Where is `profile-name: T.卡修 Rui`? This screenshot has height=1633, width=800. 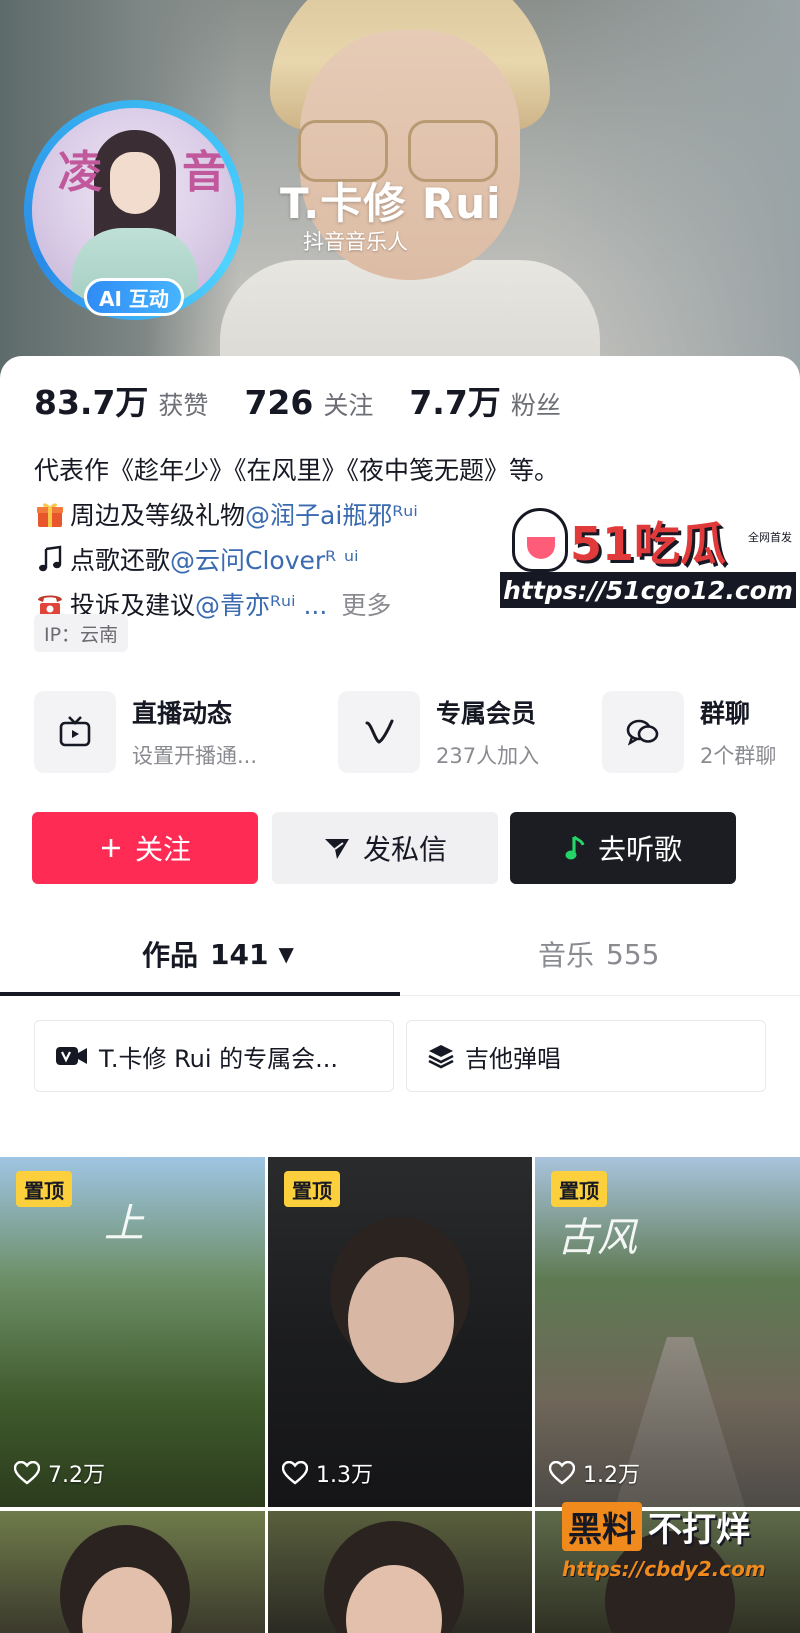
profile-name: T.卡修 Rui is located at coordinates (391, 203).